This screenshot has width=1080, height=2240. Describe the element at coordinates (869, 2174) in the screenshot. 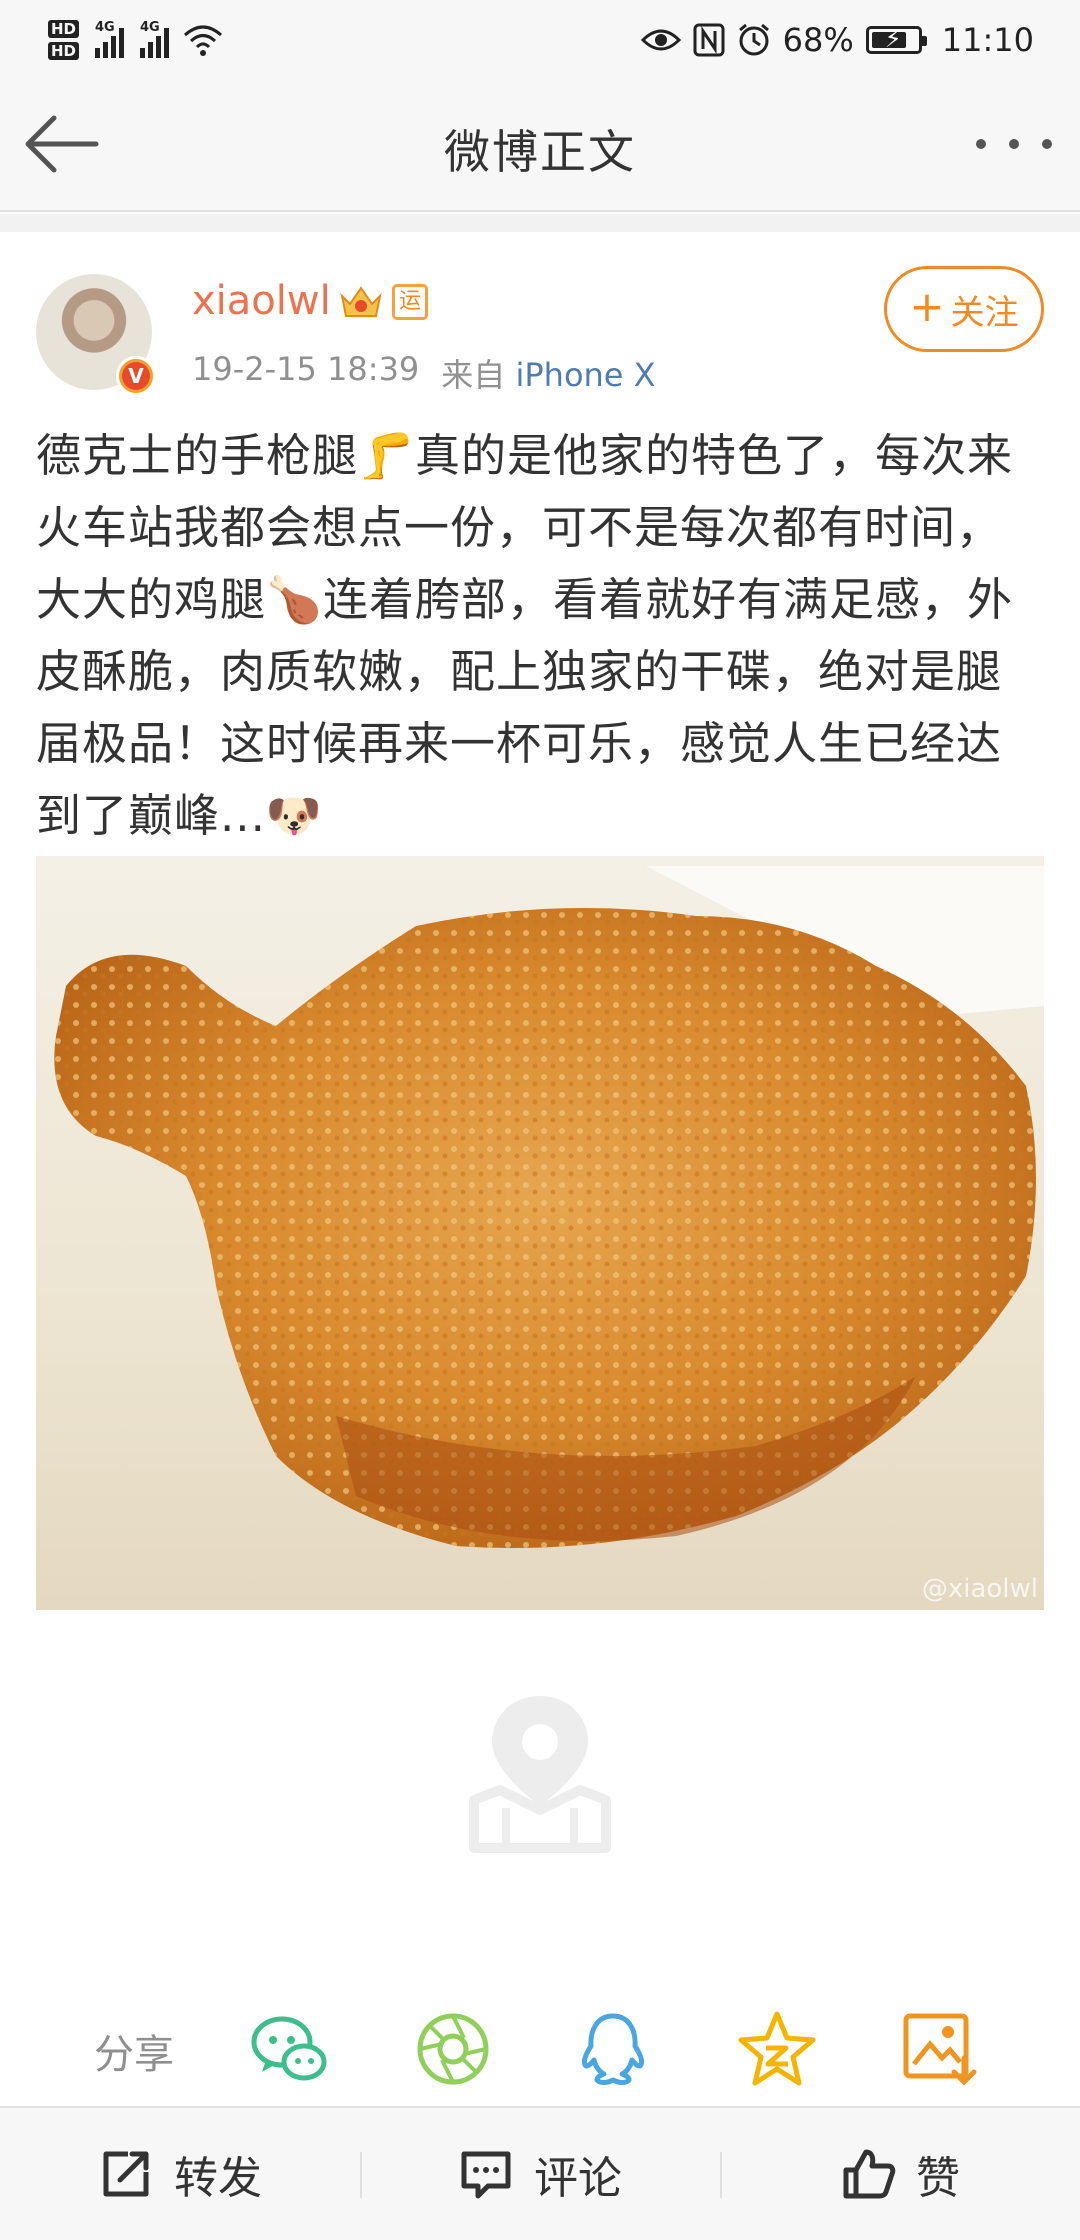

I see `thumbs-up-icon` at that location.